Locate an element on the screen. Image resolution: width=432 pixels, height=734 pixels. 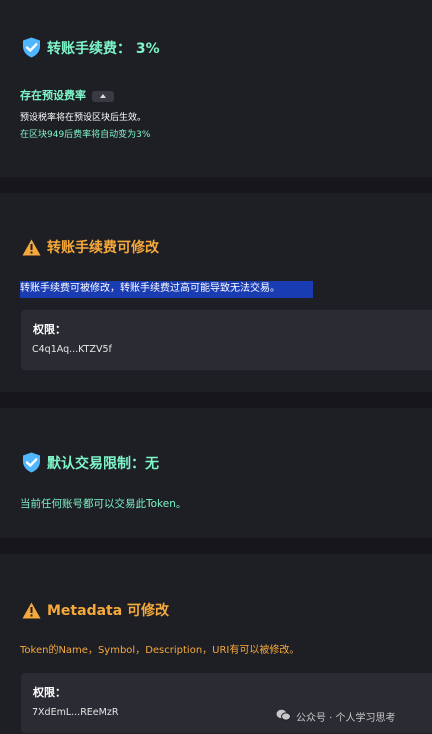
fee-mod-desc: 转账手续费可被修改，转账手续费过高可能导致无法交易。 is located at coordinates (150, 288).